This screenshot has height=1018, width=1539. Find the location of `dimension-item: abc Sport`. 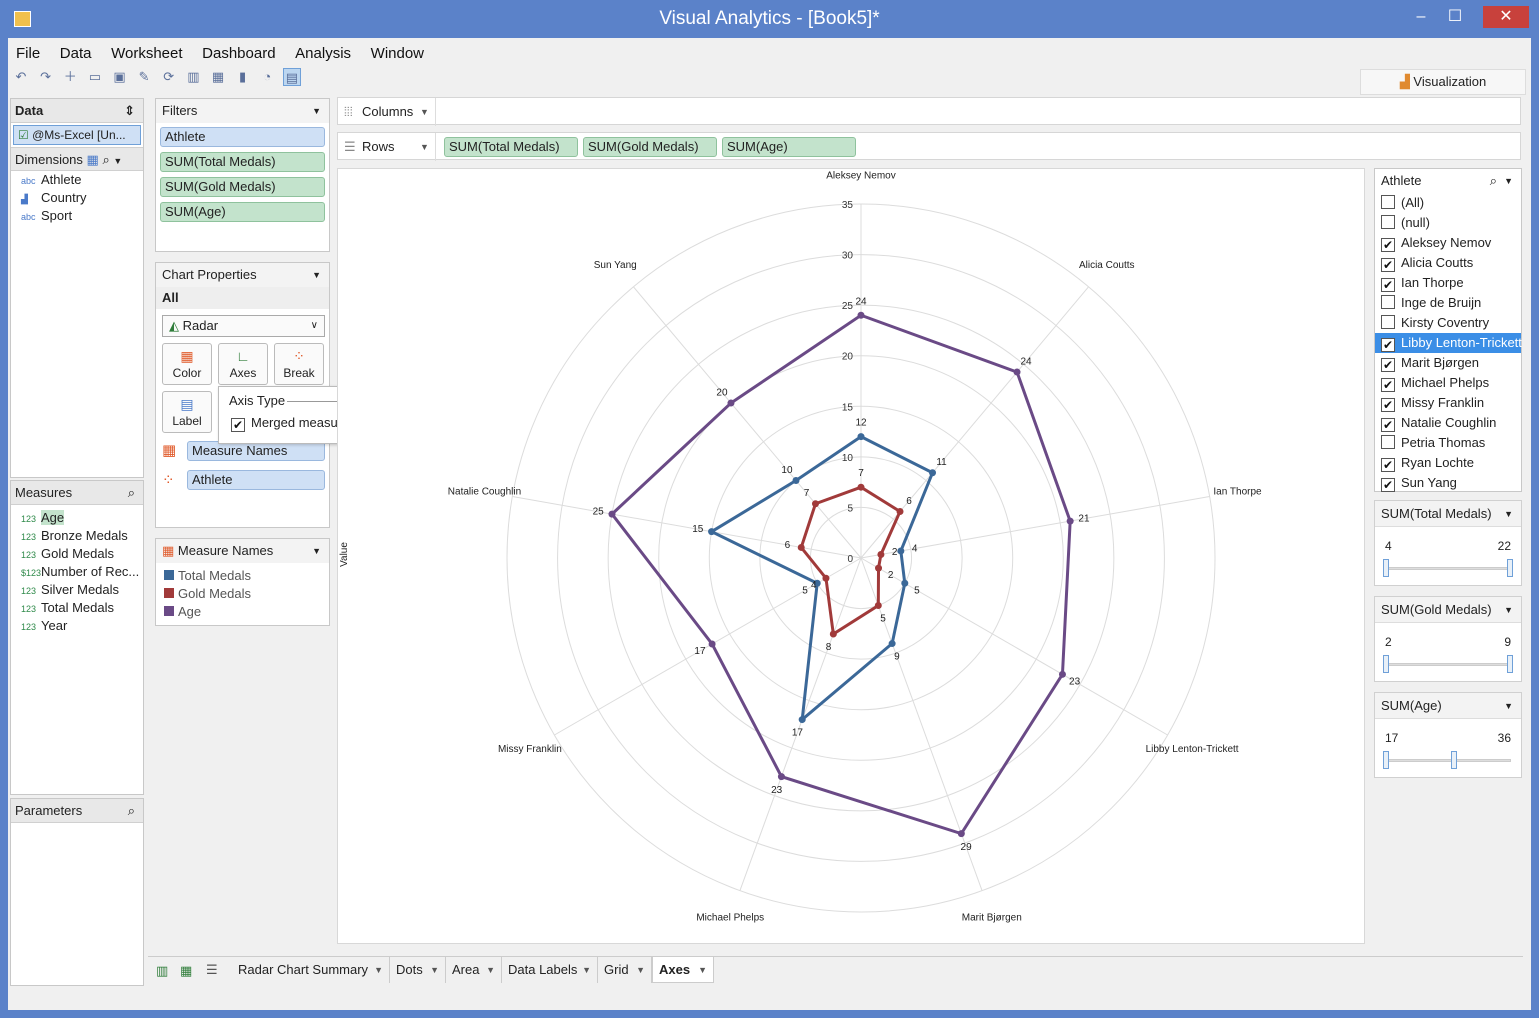

dimension-item: abc Sport is located at coordinates (77, 216).